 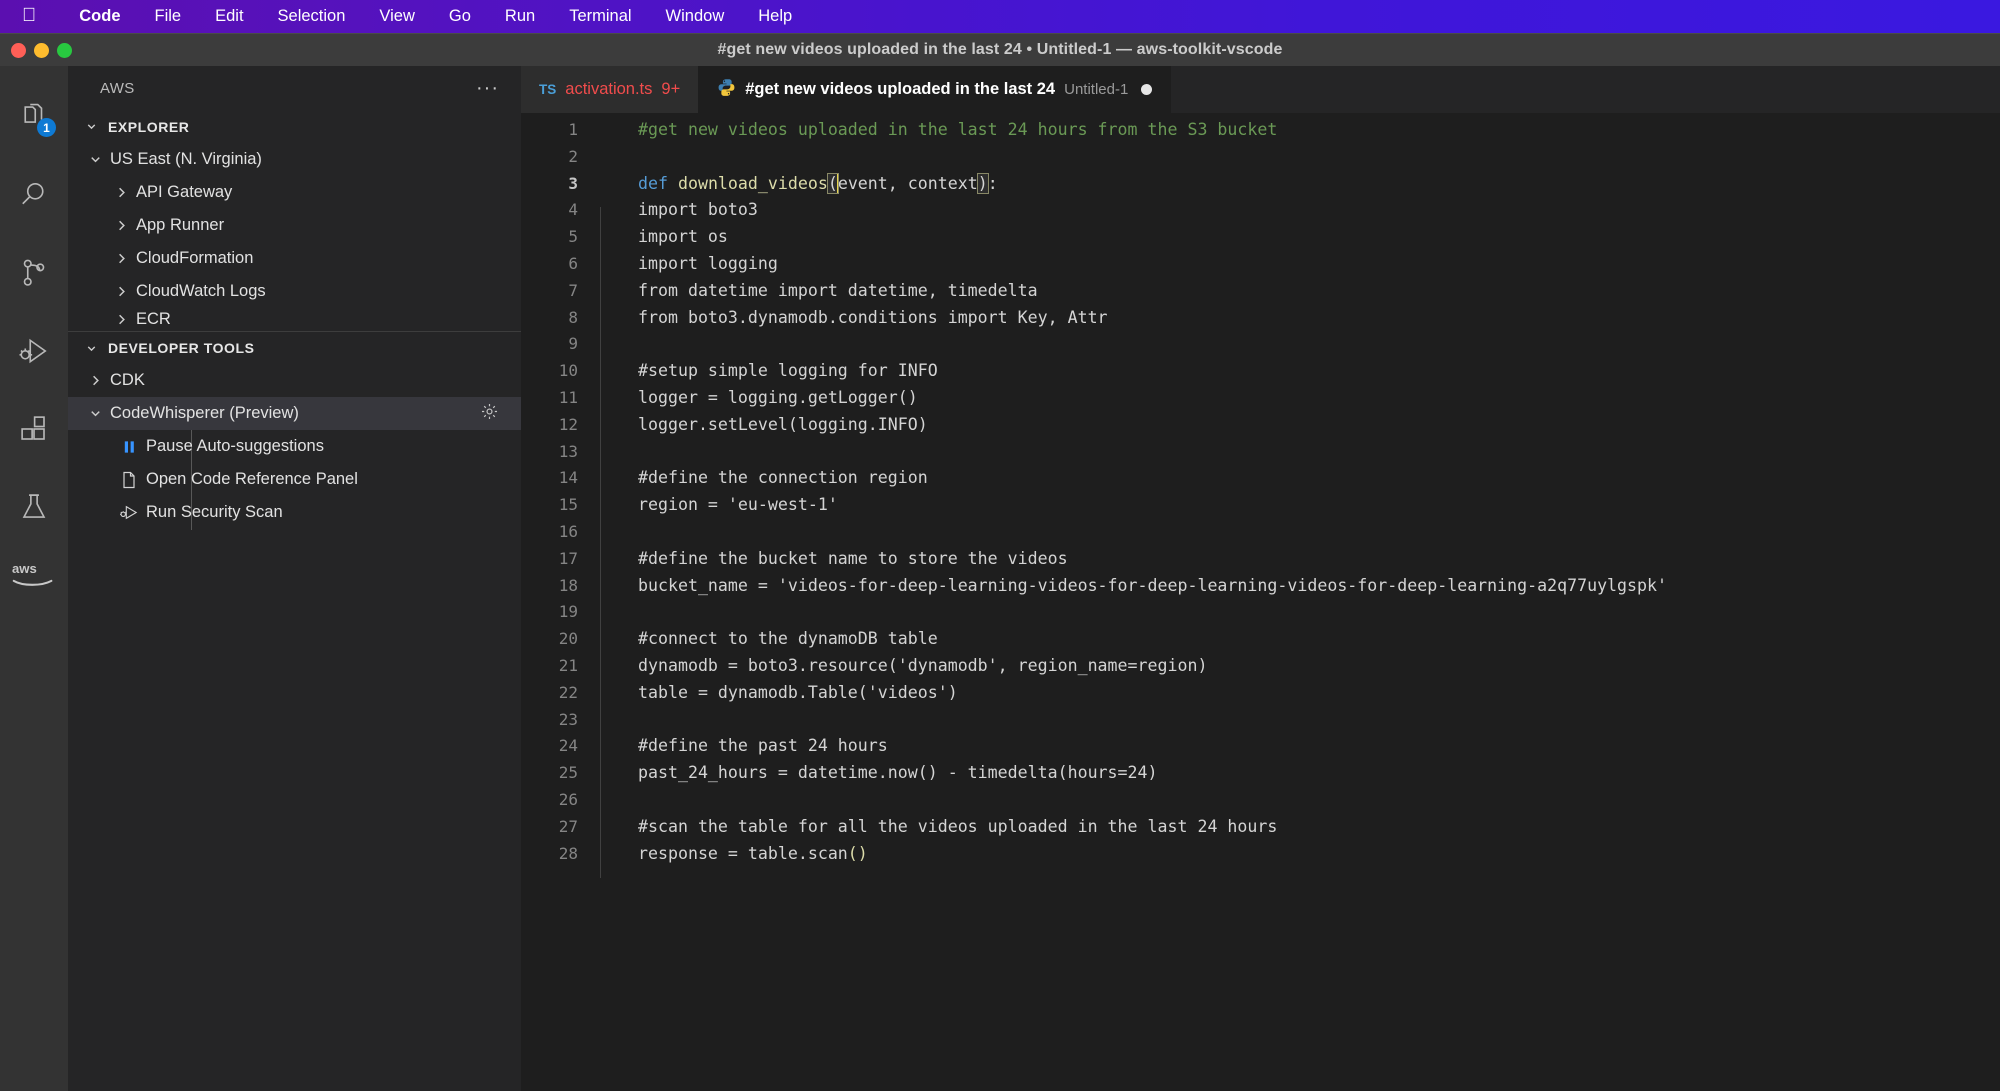 I want to click on menu-item-terminal: Terminal, so click(x=600, y=16).